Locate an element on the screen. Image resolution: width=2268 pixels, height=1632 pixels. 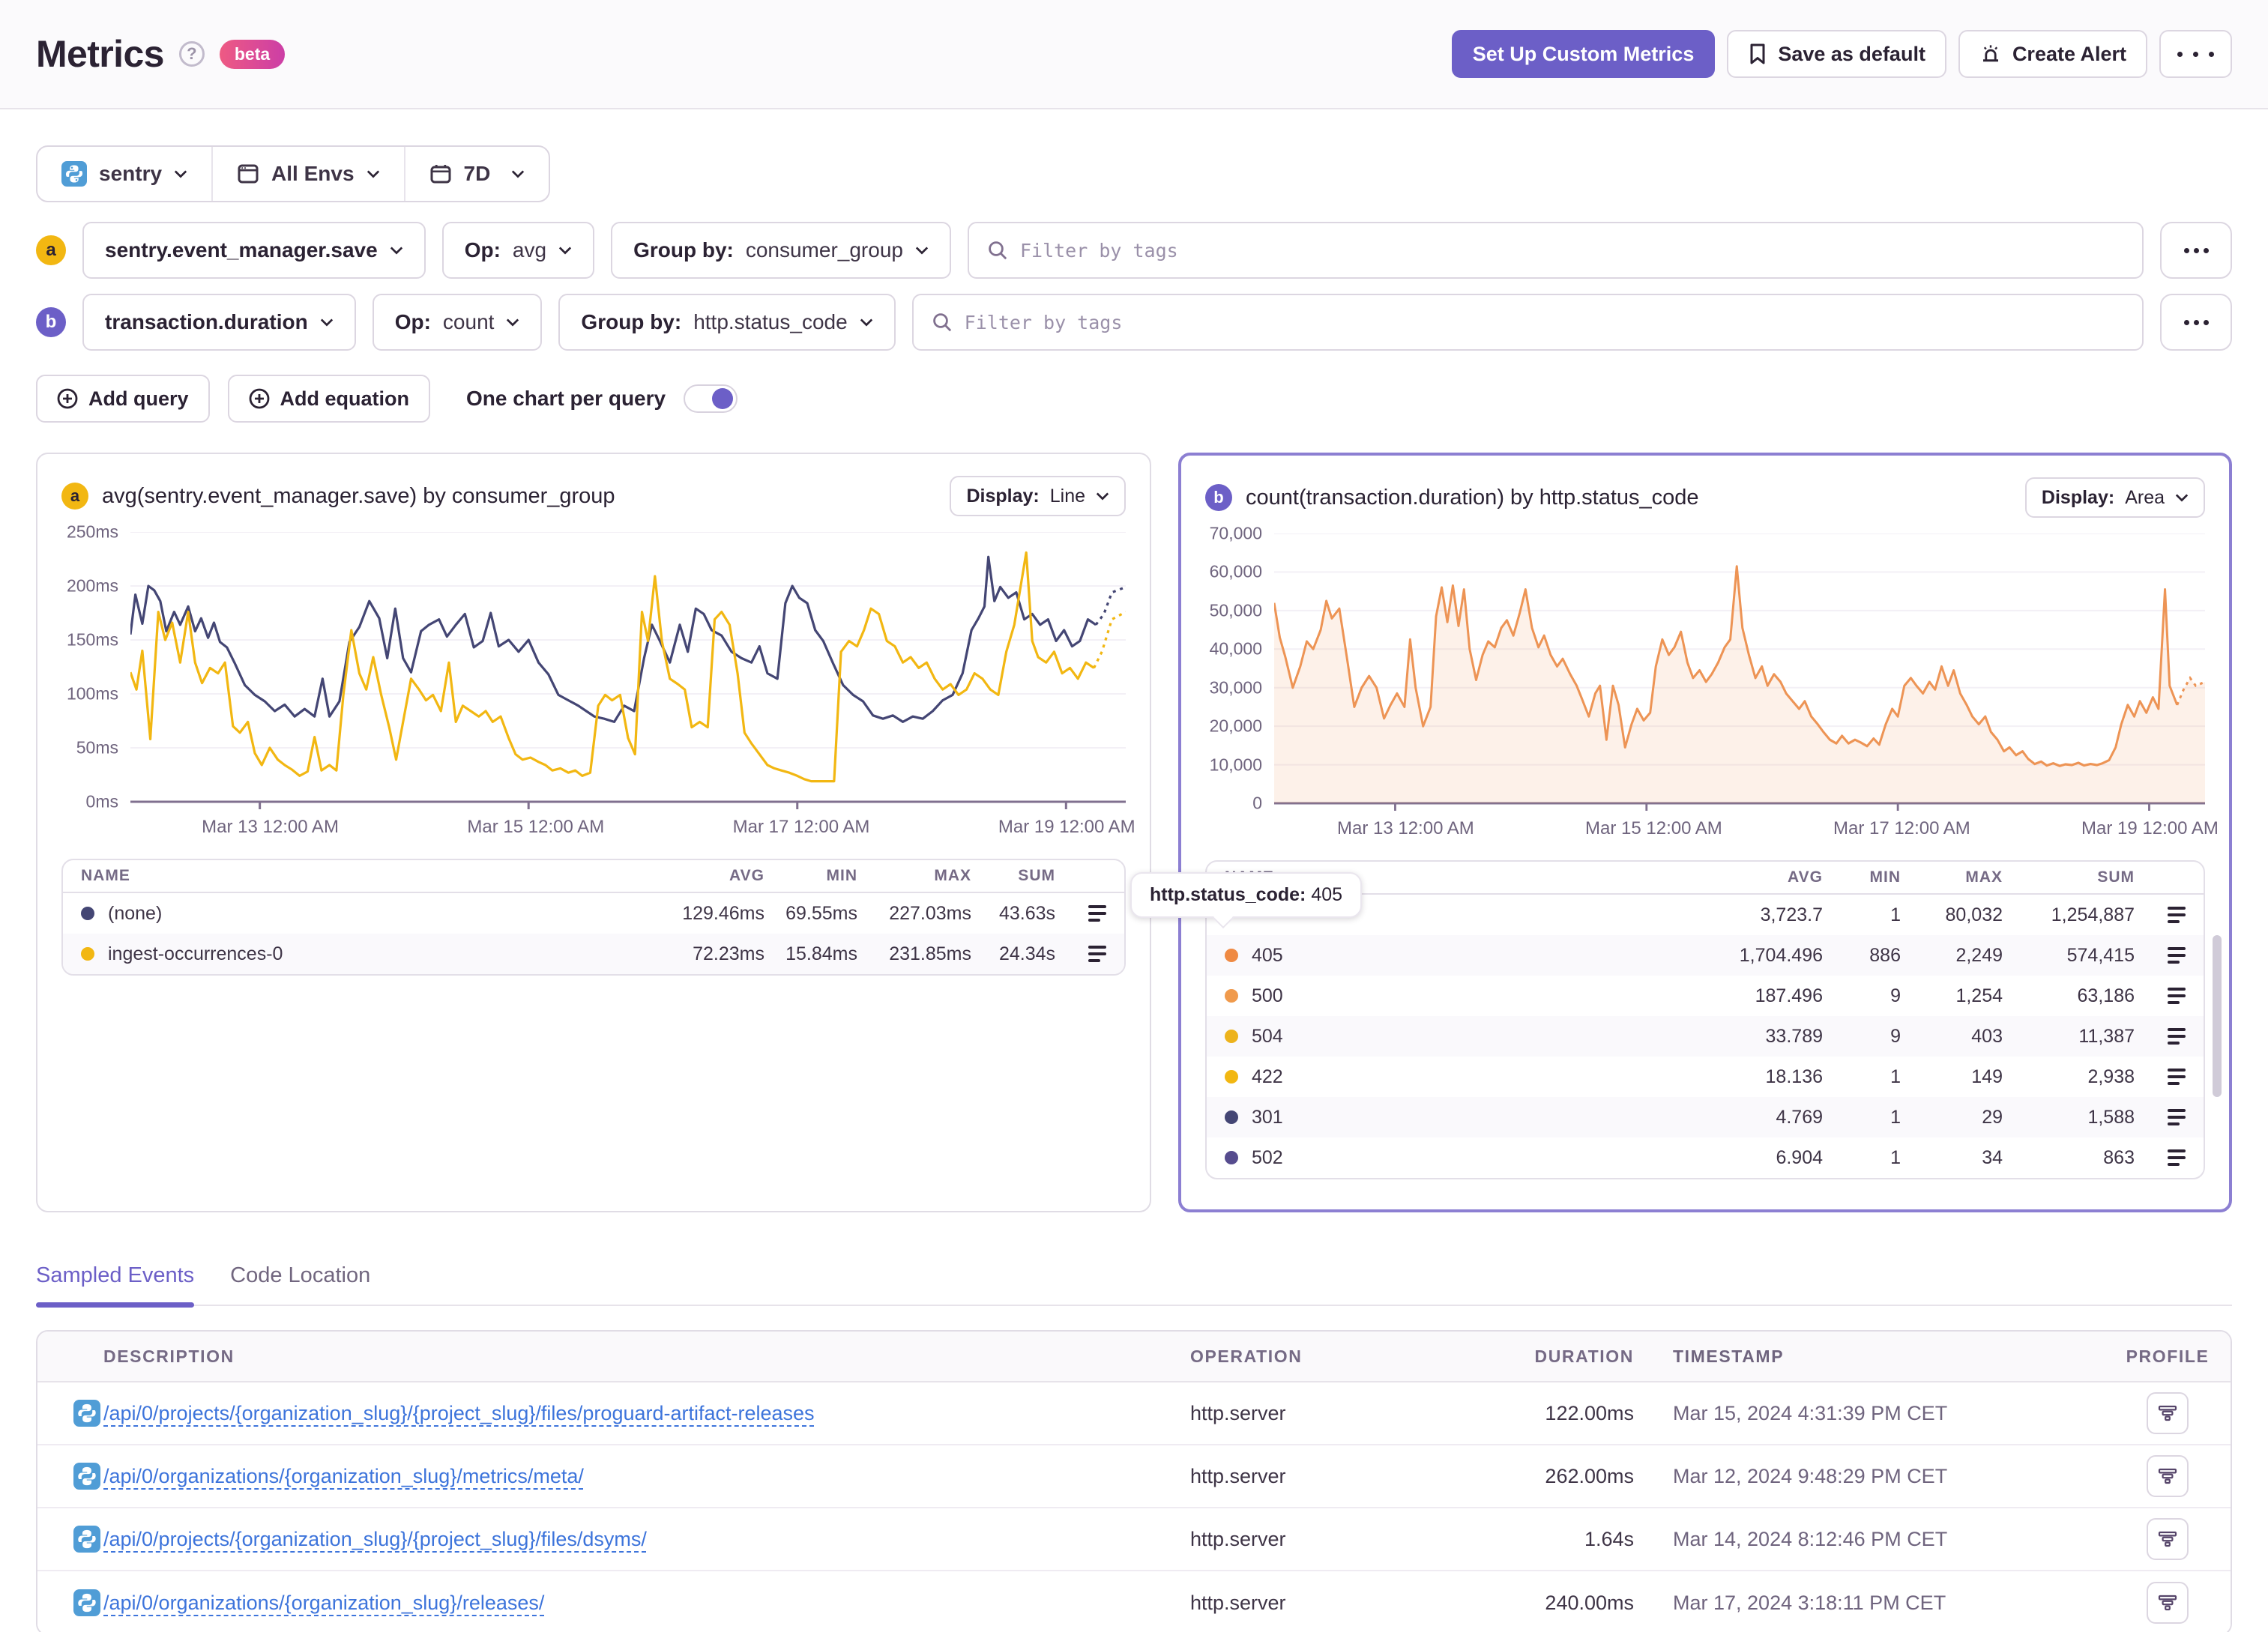
col-operation: OPERATION is located at coordinates (1246, 1356).